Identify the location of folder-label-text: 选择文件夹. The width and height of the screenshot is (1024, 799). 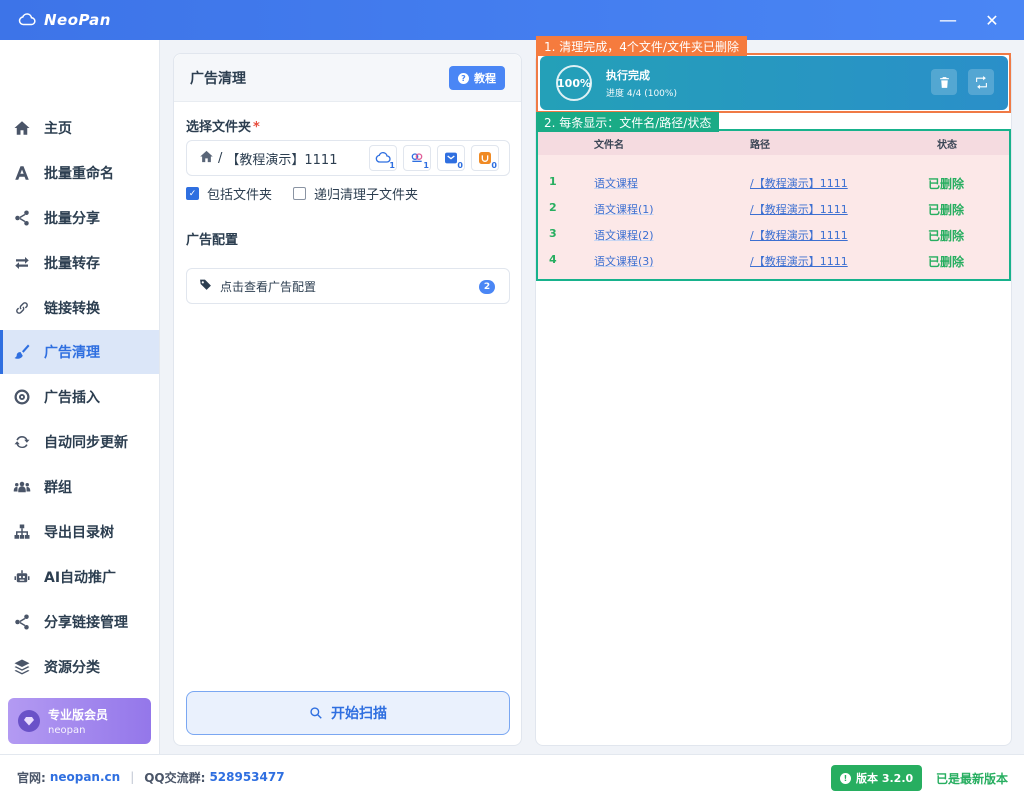
(219, 127).